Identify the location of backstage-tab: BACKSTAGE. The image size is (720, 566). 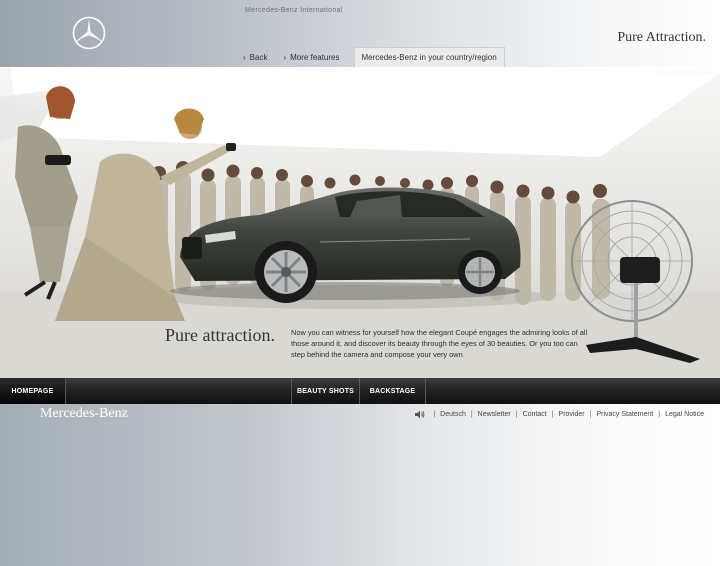
(392, 391).